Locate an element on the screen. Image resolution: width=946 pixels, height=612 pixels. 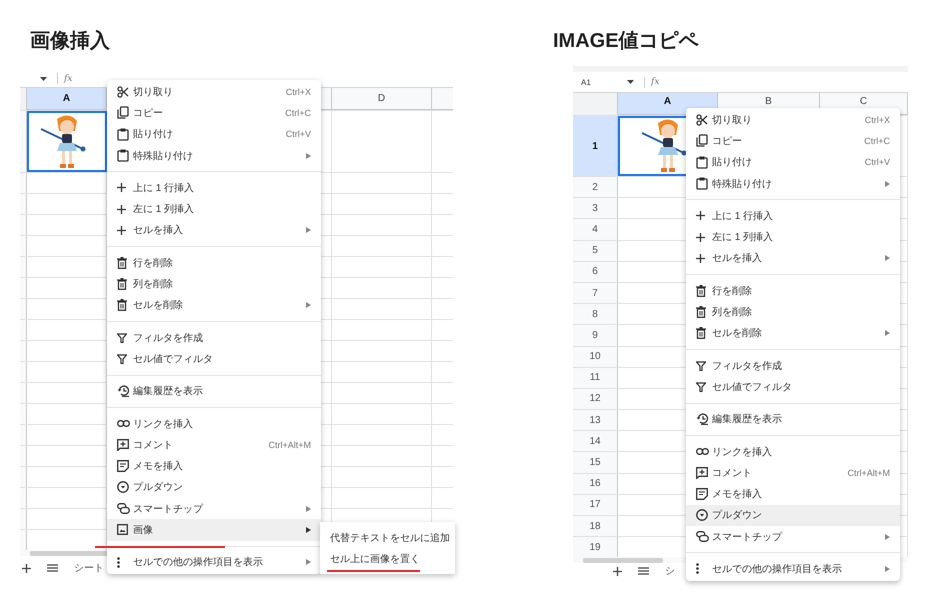
row-header: 12 is located at coordinates (595, 399).